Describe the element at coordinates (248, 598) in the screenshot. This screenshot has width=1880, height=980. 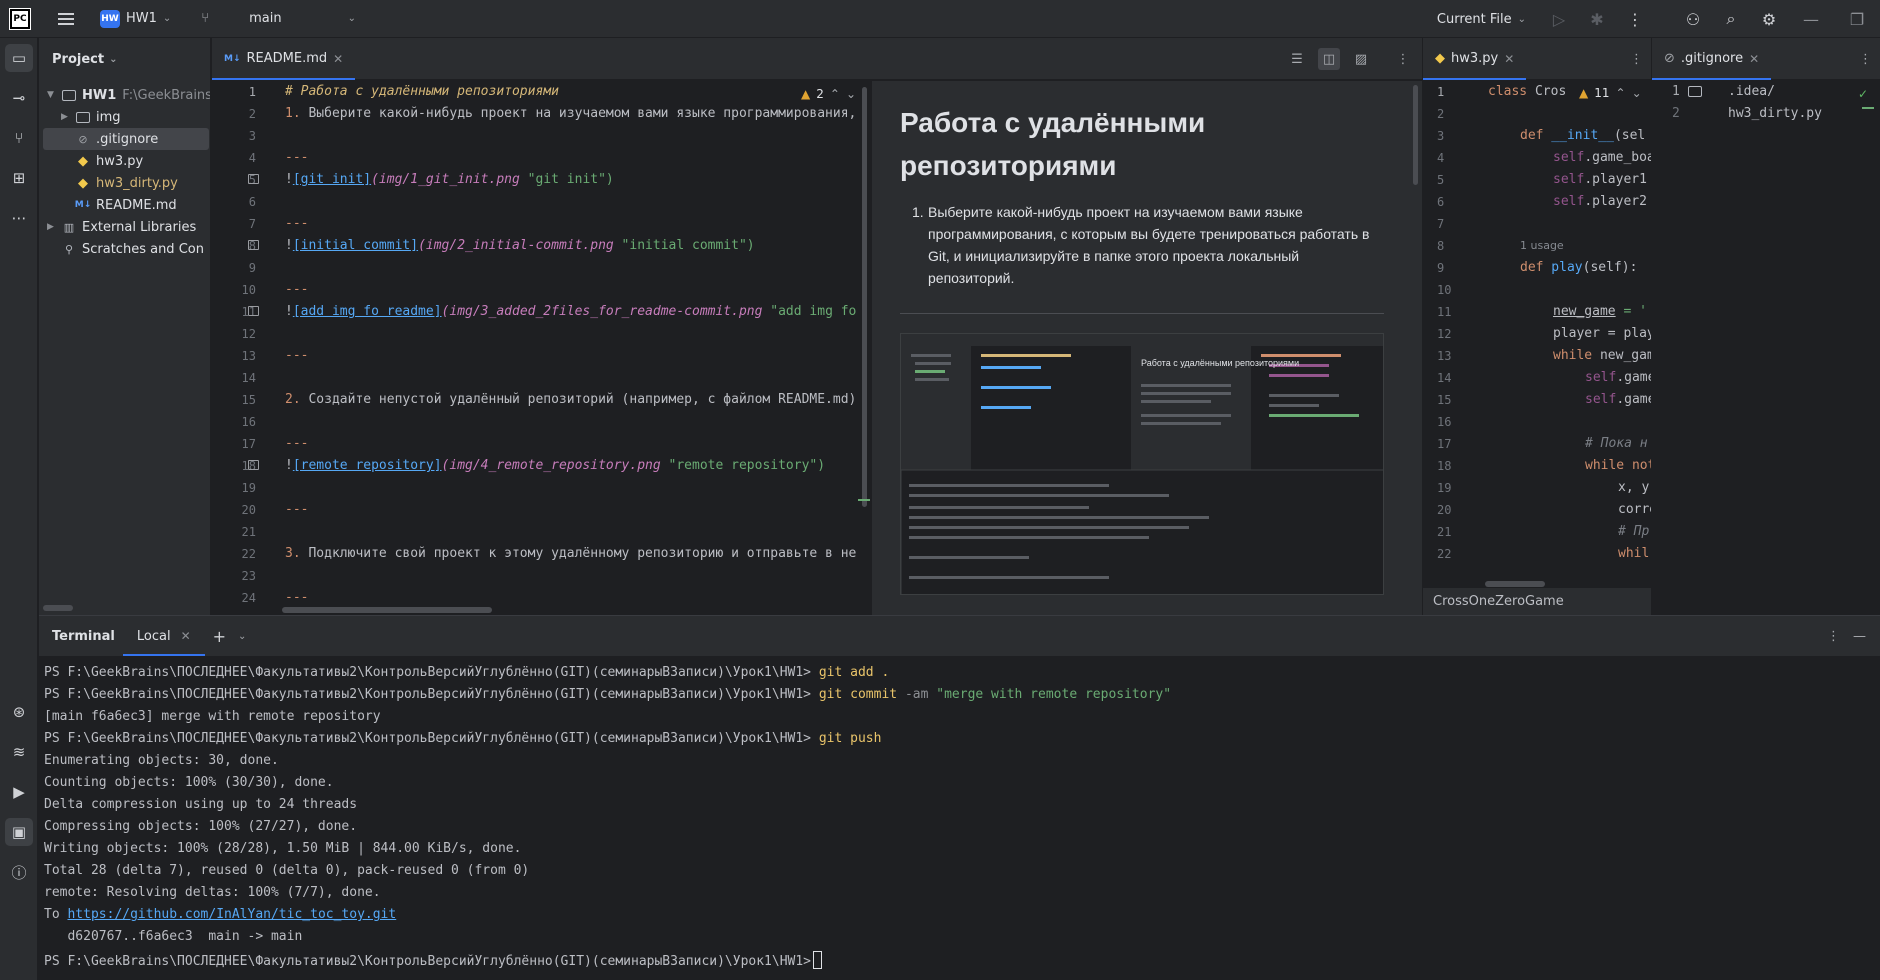
I see `line-number: 24` at that location.